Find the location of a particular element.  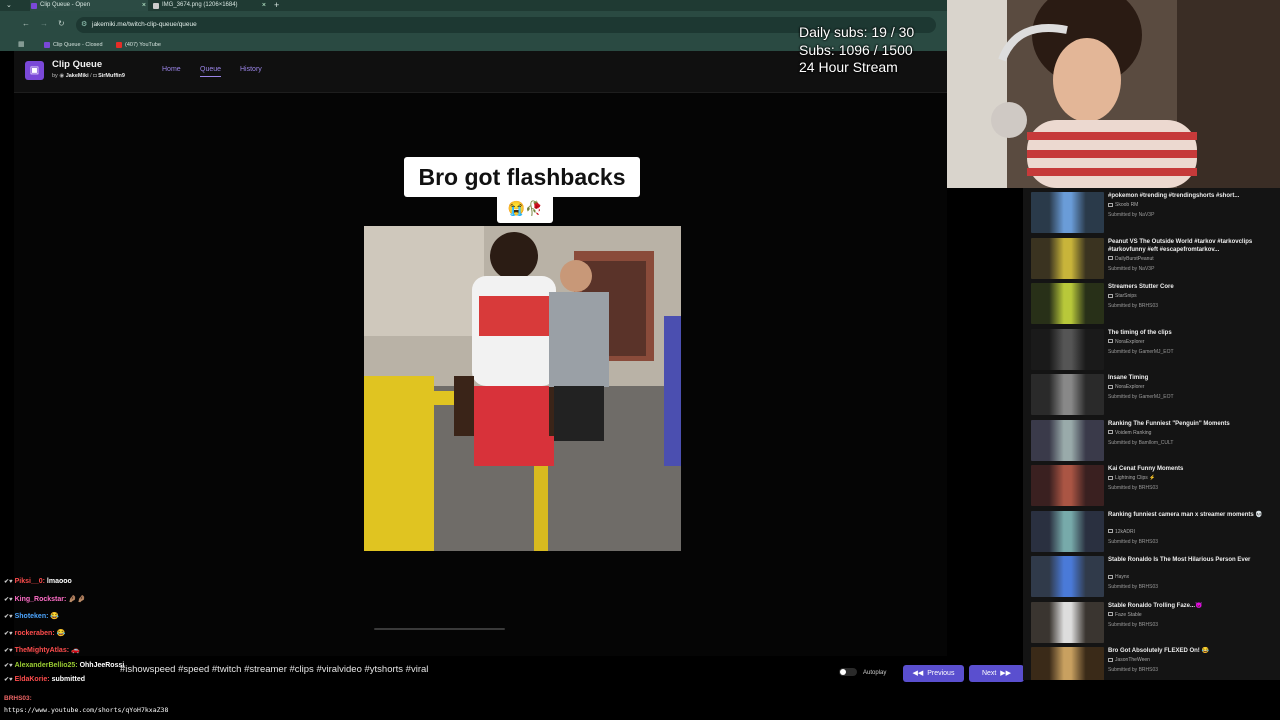

tab-clip-queue: Clip Queue - Open × is located at coordinates (89, 5).